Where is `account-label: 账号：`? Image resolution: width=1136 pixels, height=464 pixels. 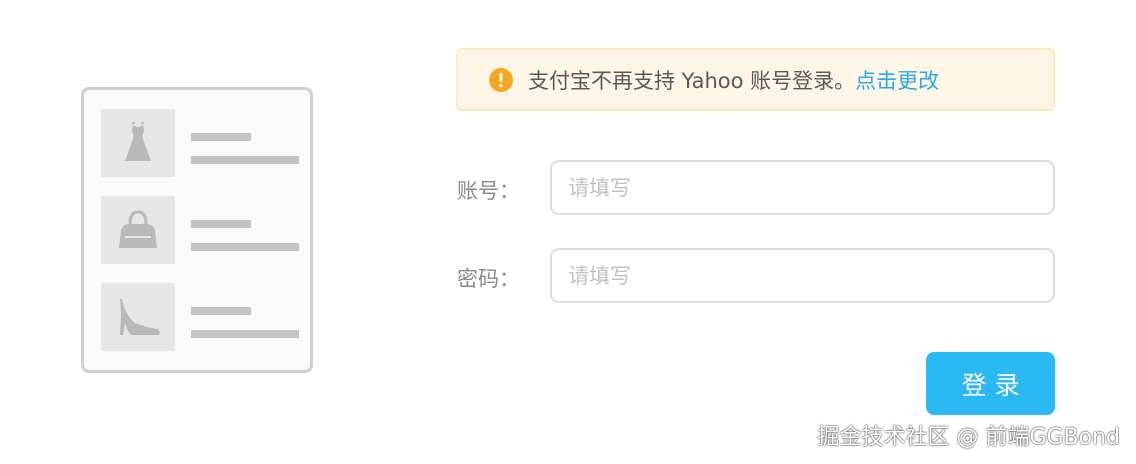
account-label: 账号： is located at coordinates (488, 191).